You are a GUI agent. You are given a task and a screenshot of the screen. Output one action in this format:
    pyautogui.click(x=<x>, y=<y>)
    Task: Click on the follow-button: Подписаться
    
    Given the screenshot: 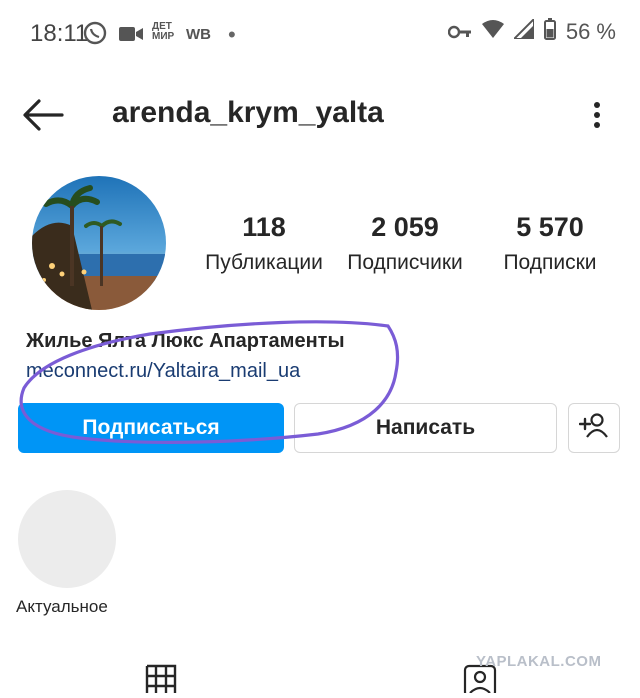 What is the action you would take?
    pyautogui.click(x=151, y=428)
    